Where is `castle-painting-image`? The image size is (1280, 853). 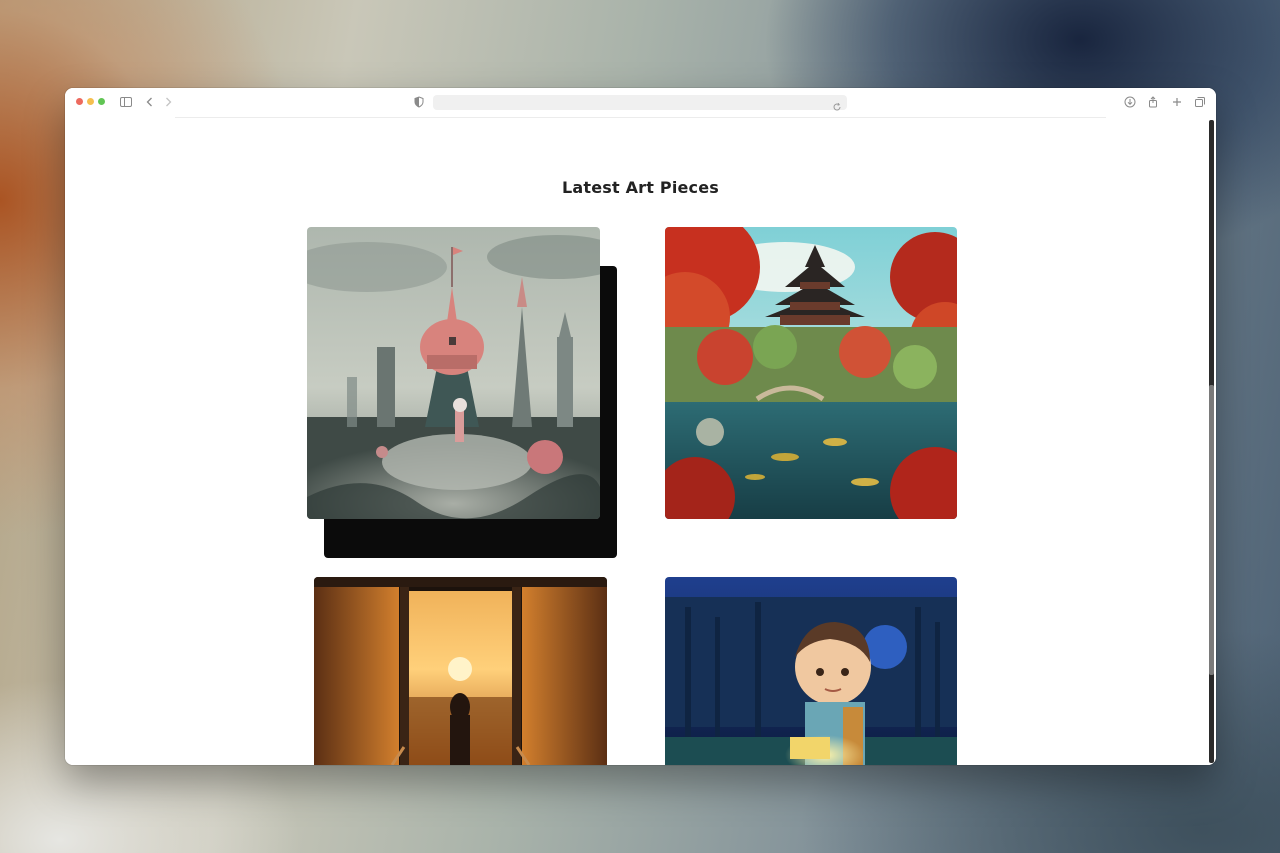 castle-painting-image is located at coordinates (453, 373).